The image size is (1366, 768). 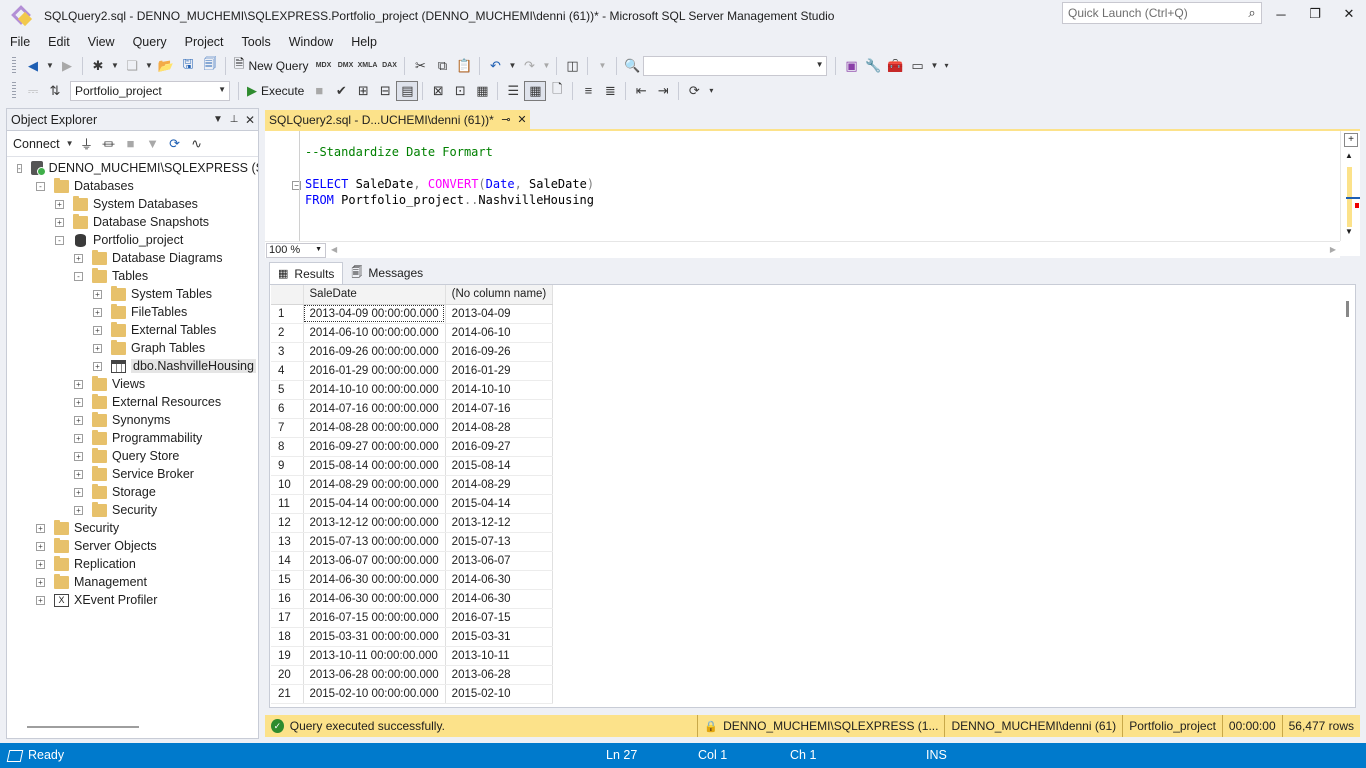 I want to click on row-number-cell: 18, so click(x=287, y=637).